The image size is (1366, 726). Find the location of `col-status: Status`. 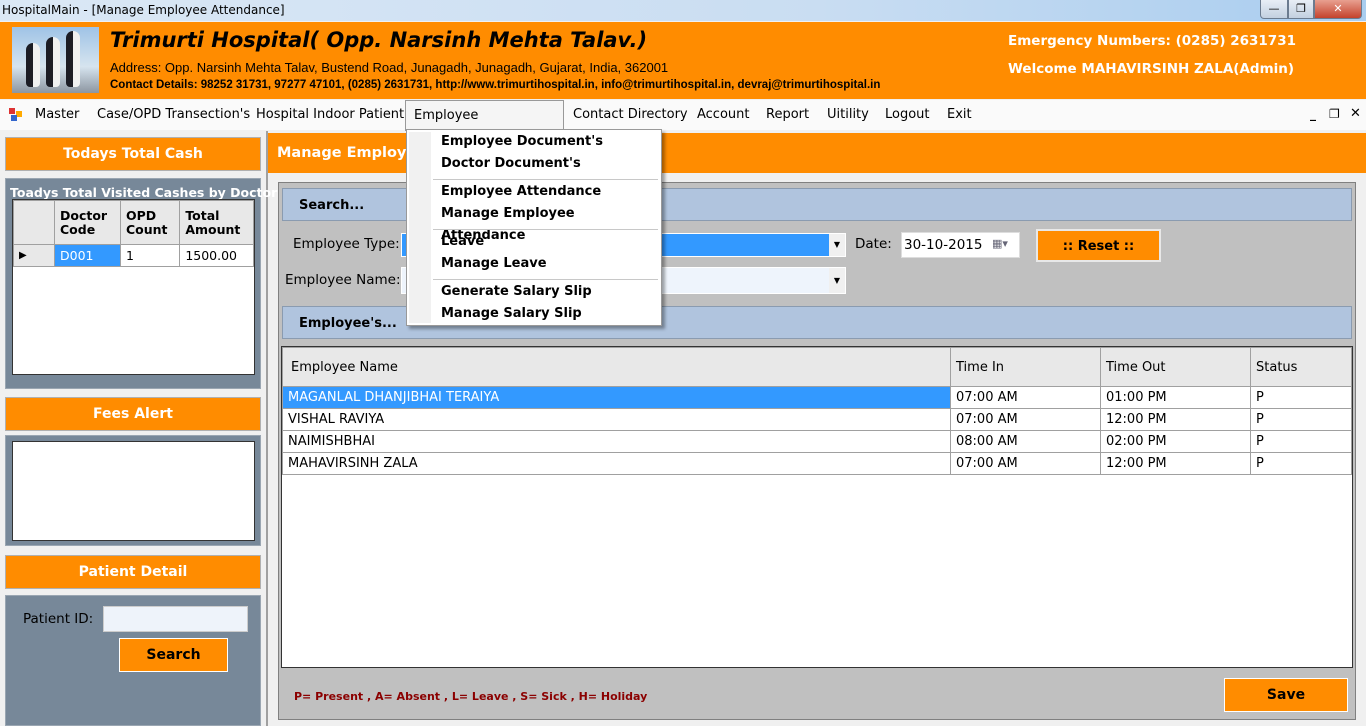

col-status: Status is located at coordinates (1301, 367).